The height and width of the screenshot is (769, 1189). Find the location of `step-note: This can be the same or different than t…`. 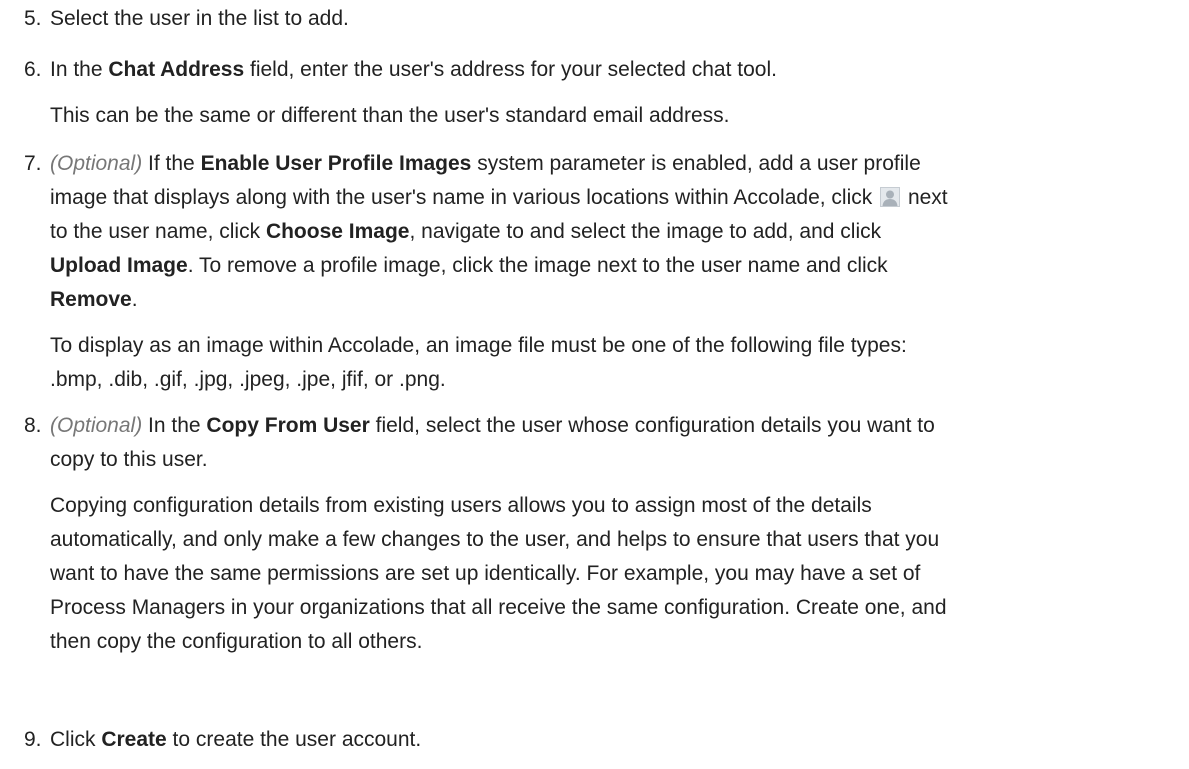

step-note: This can be the same or different than t… is located at coordinates (390, 115).